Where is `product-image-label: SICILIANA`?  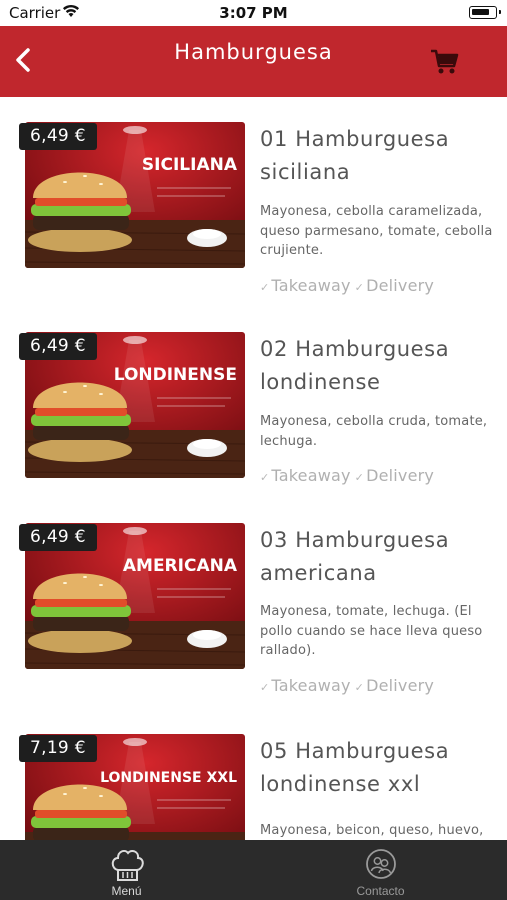 product-image-label: SICILIANA is located at coordinates (190, 165).